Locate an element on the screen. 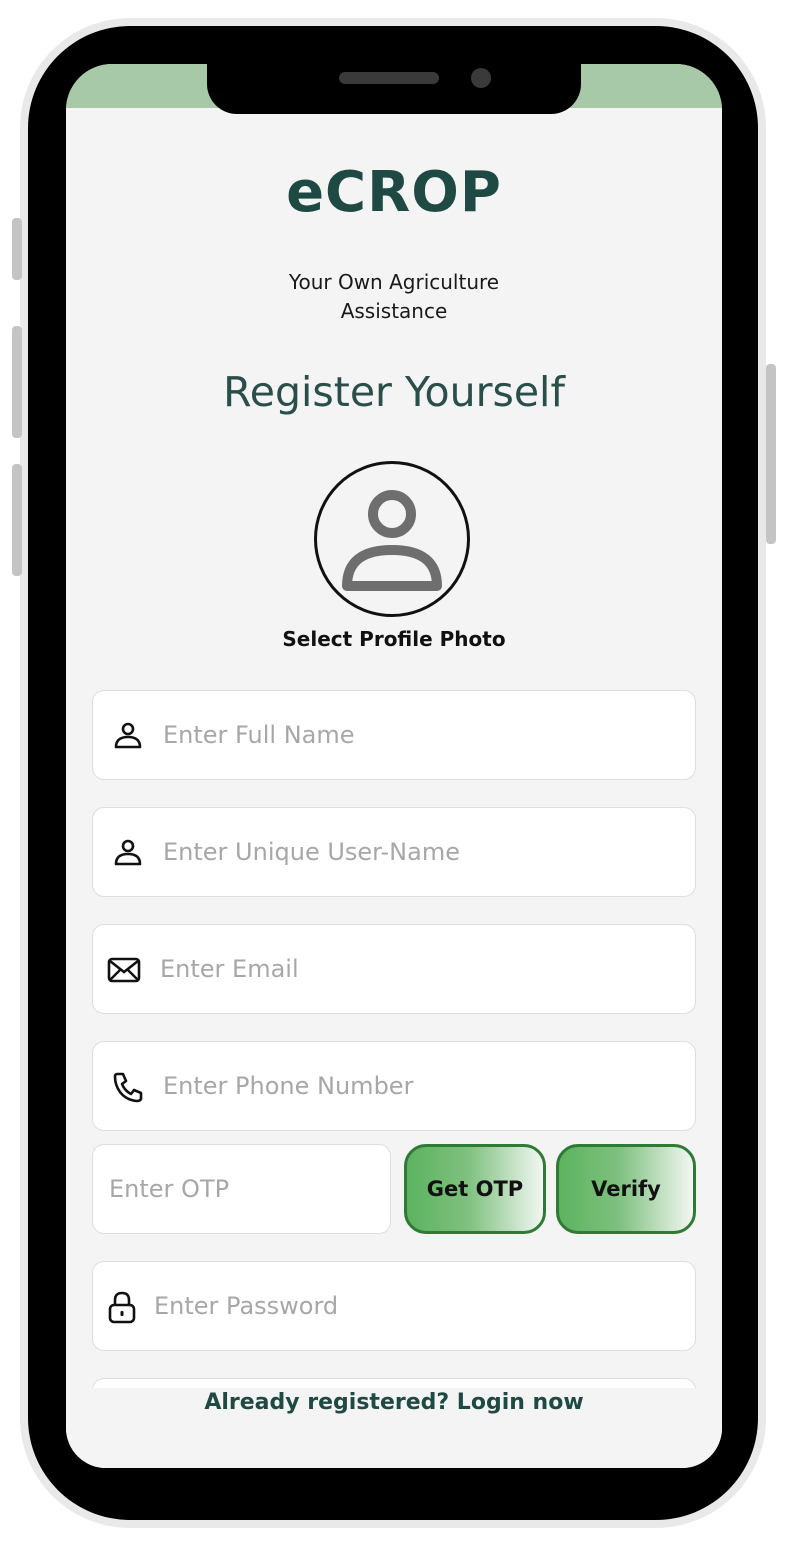 The height and width of the screenshot is (1544, 788). app-title: eCROP is located at coordinates (394, 192).